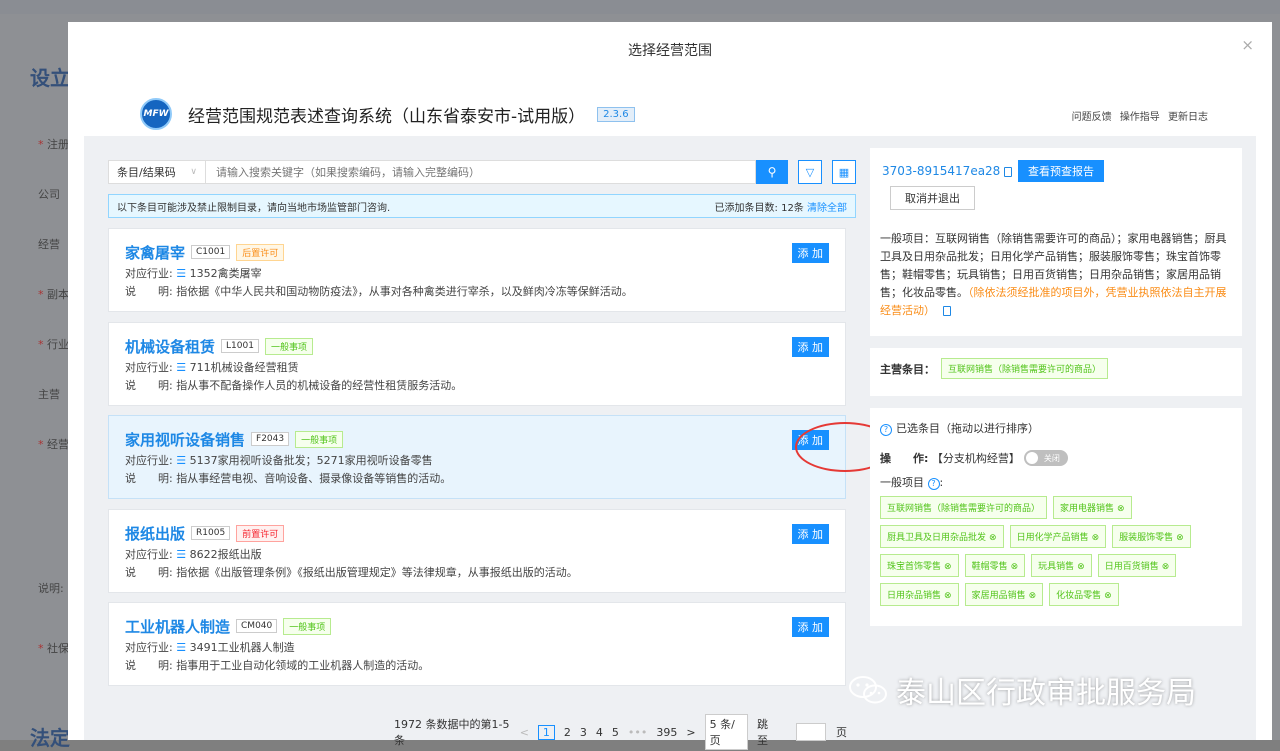 Image resolution: width=1280 pixels, height=751 pixels. What do you see at coordinates (1058, 536) in the screenshot?
I see `selected-chip: 日用化学产品销售 ⊗` at bounding box center [1058, 536].